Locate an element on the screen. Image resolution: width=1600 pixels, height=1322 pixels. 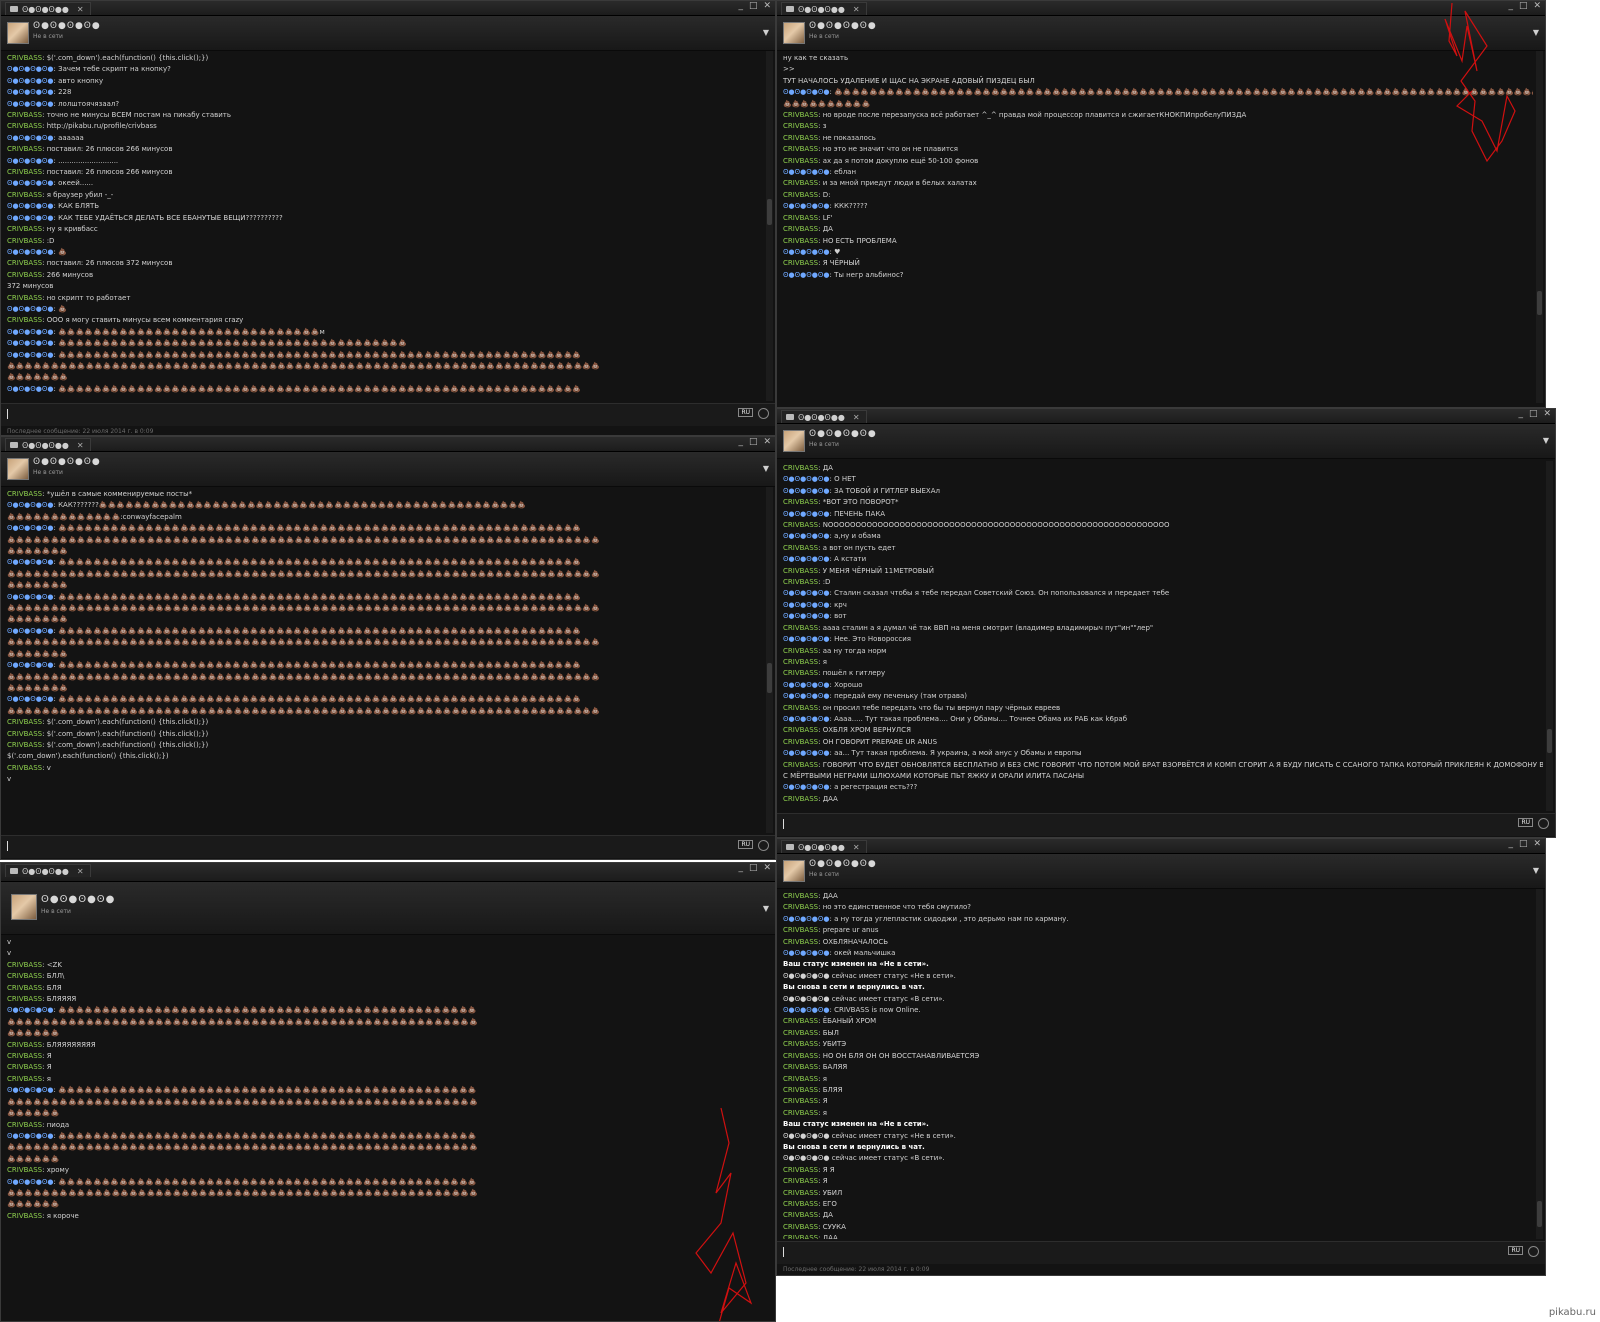
language-indicator: RU is located at coordinates (1525, 822).